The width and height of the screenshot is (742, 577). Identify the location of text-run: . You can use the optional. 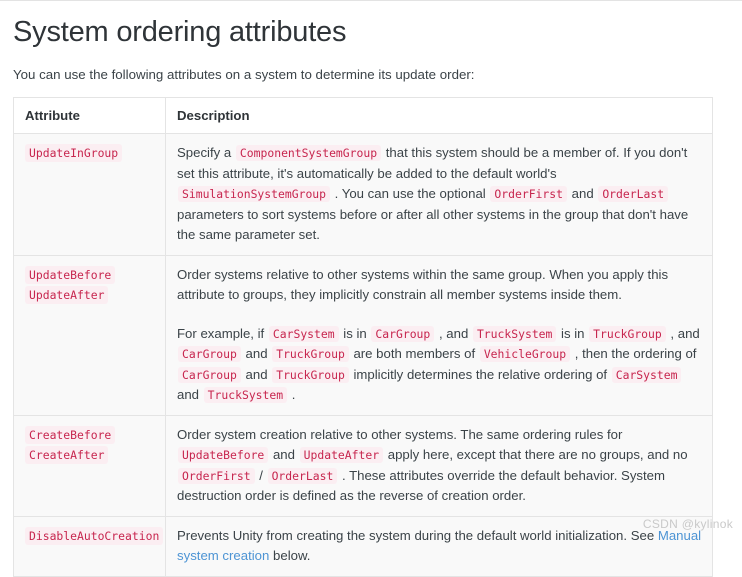
(410, 193).